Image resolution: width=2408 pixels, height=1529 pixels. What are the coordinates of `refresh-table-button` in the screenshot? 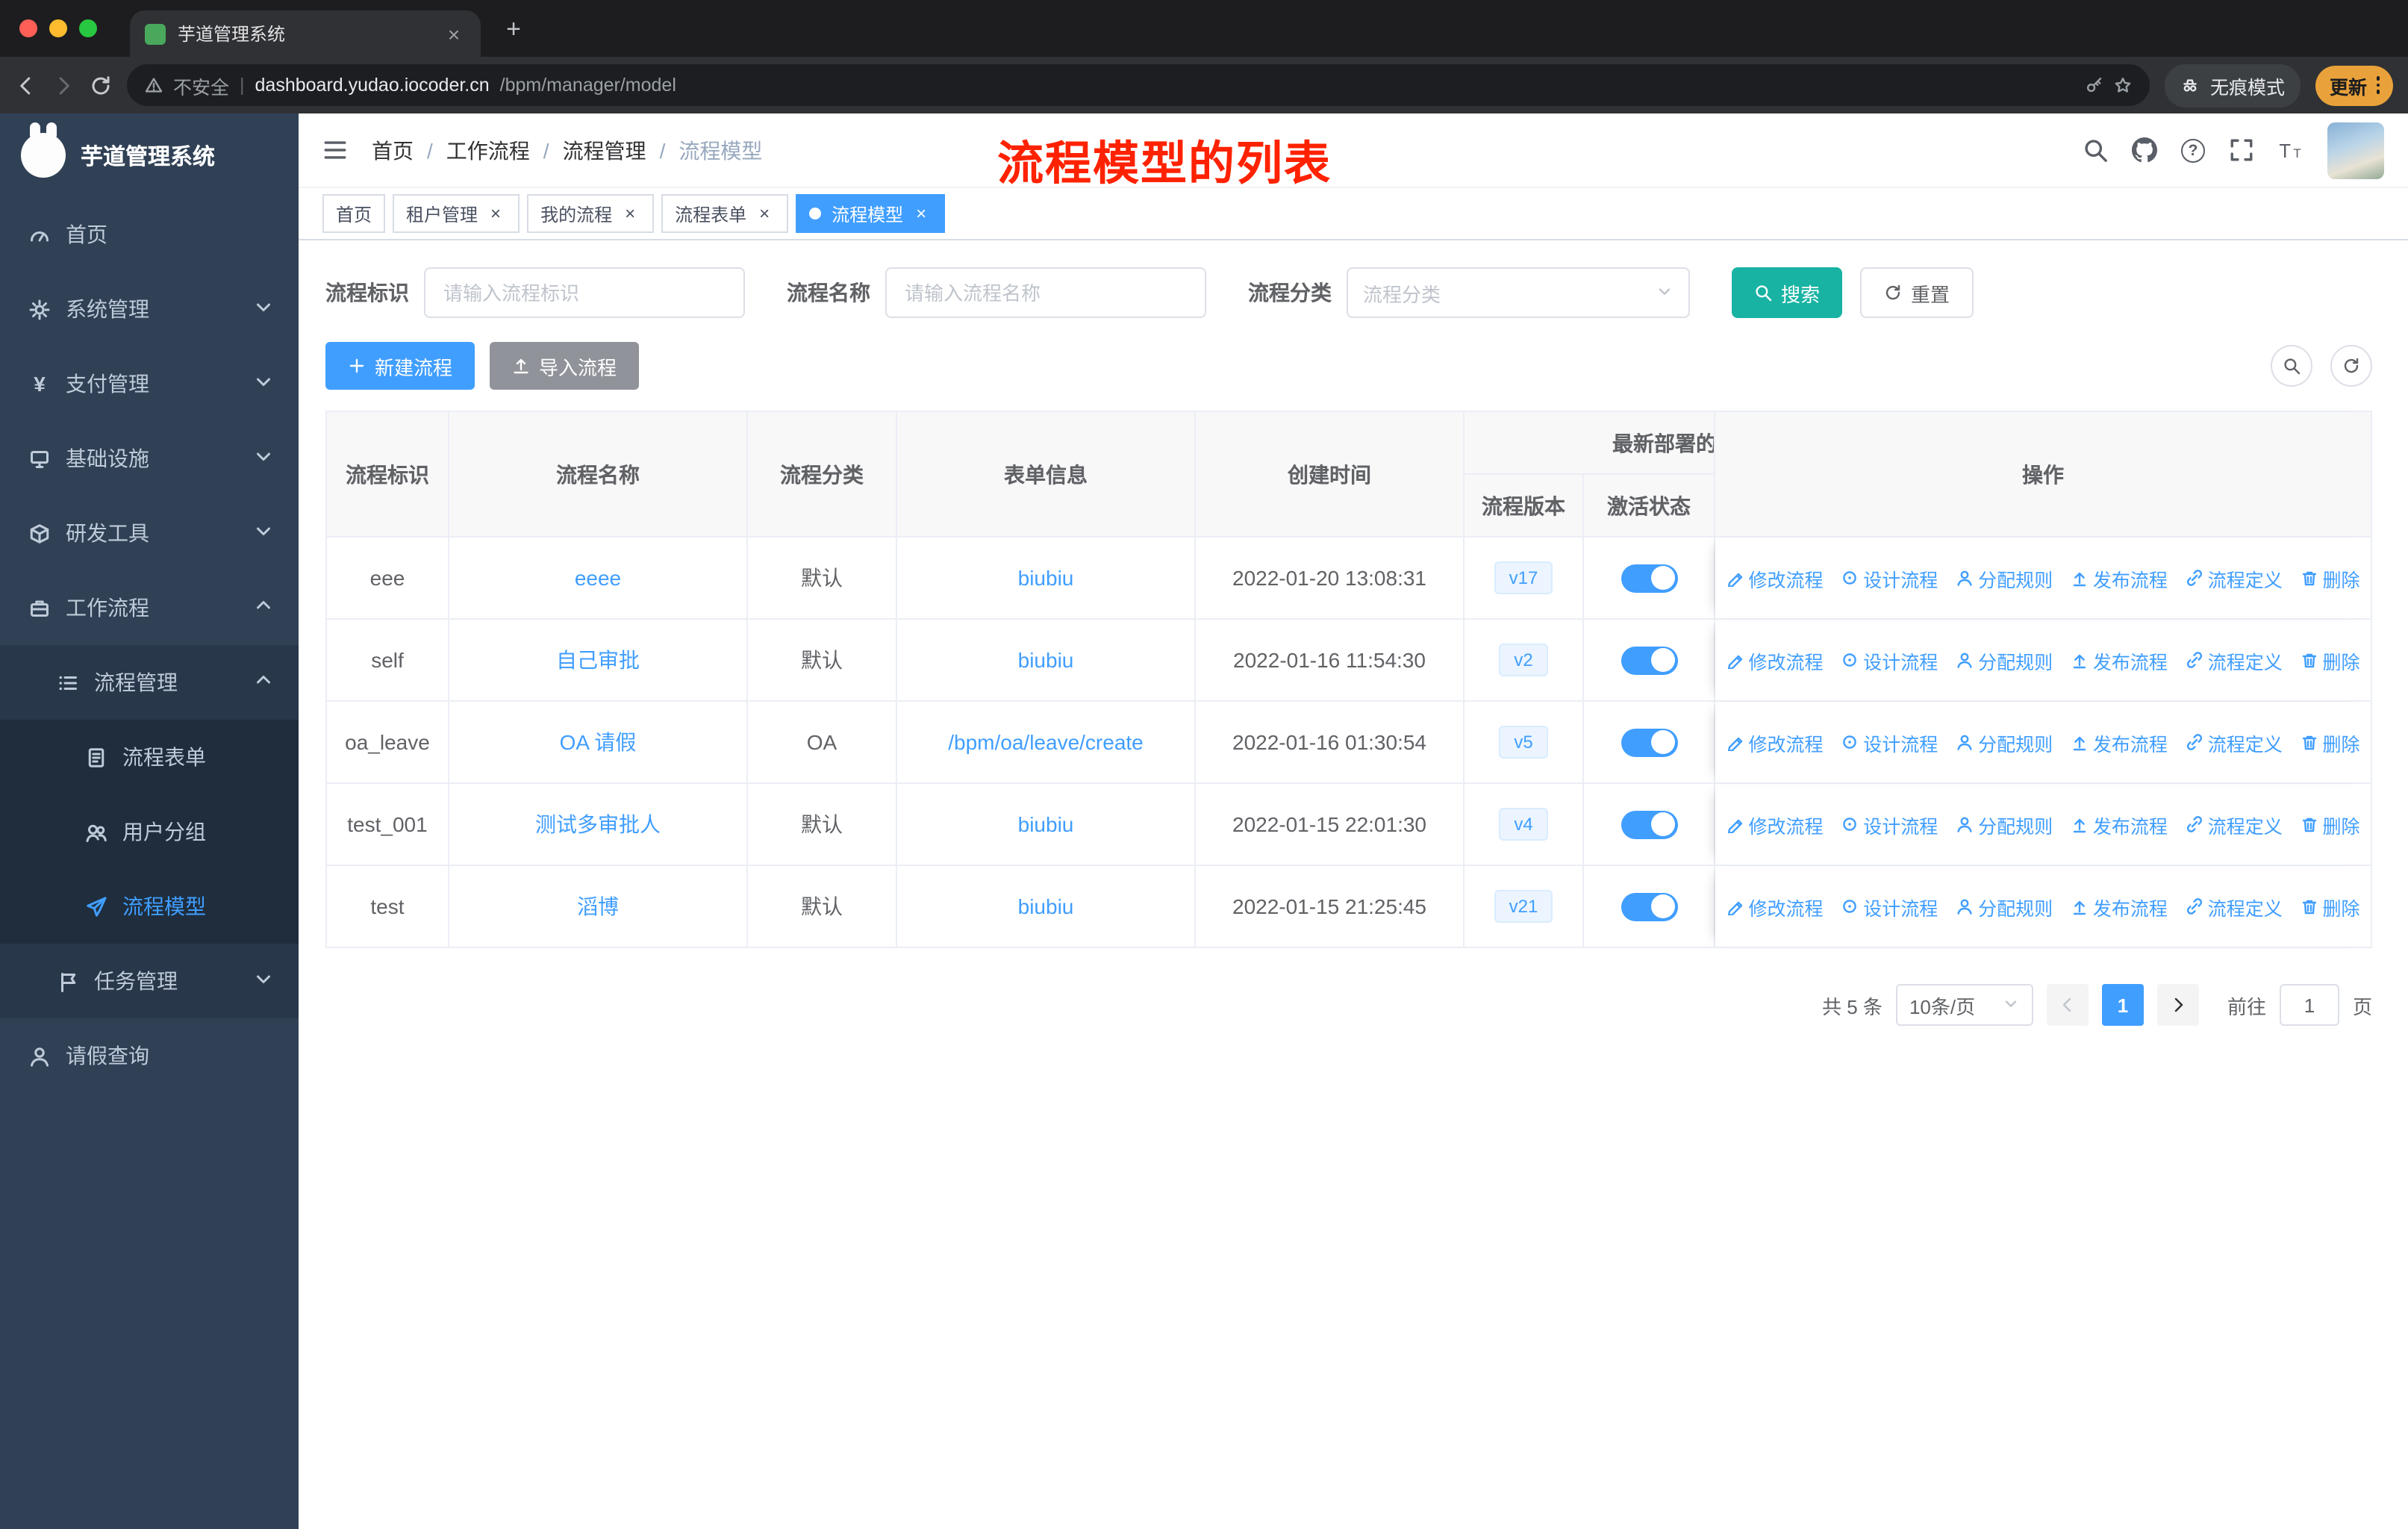 It's located at (2351, 366).